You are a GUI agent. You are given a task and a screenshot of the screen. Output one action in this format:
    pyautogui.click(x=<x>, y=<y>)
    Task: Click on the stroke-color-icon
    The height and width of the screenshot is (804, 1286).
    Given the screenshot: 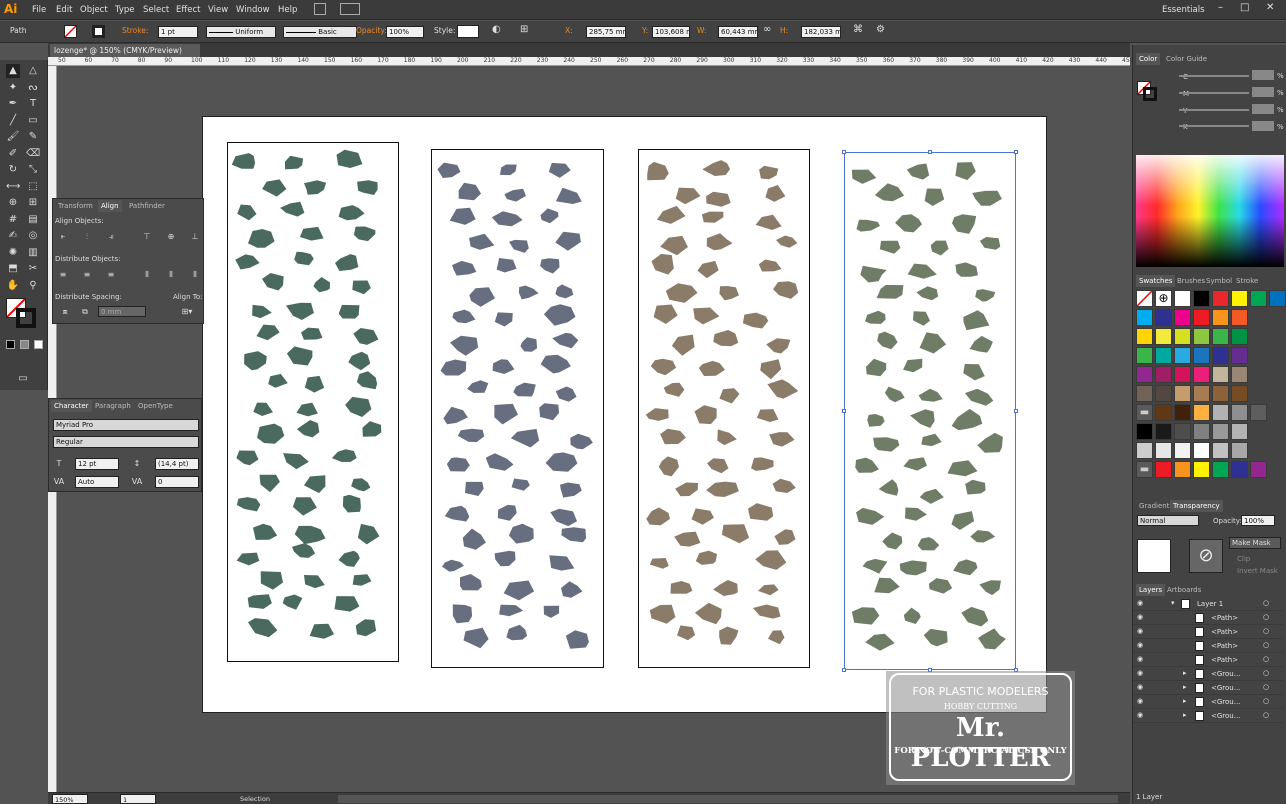 What is the action you would take?
    pyautogui.click(x=98, y=31)
    